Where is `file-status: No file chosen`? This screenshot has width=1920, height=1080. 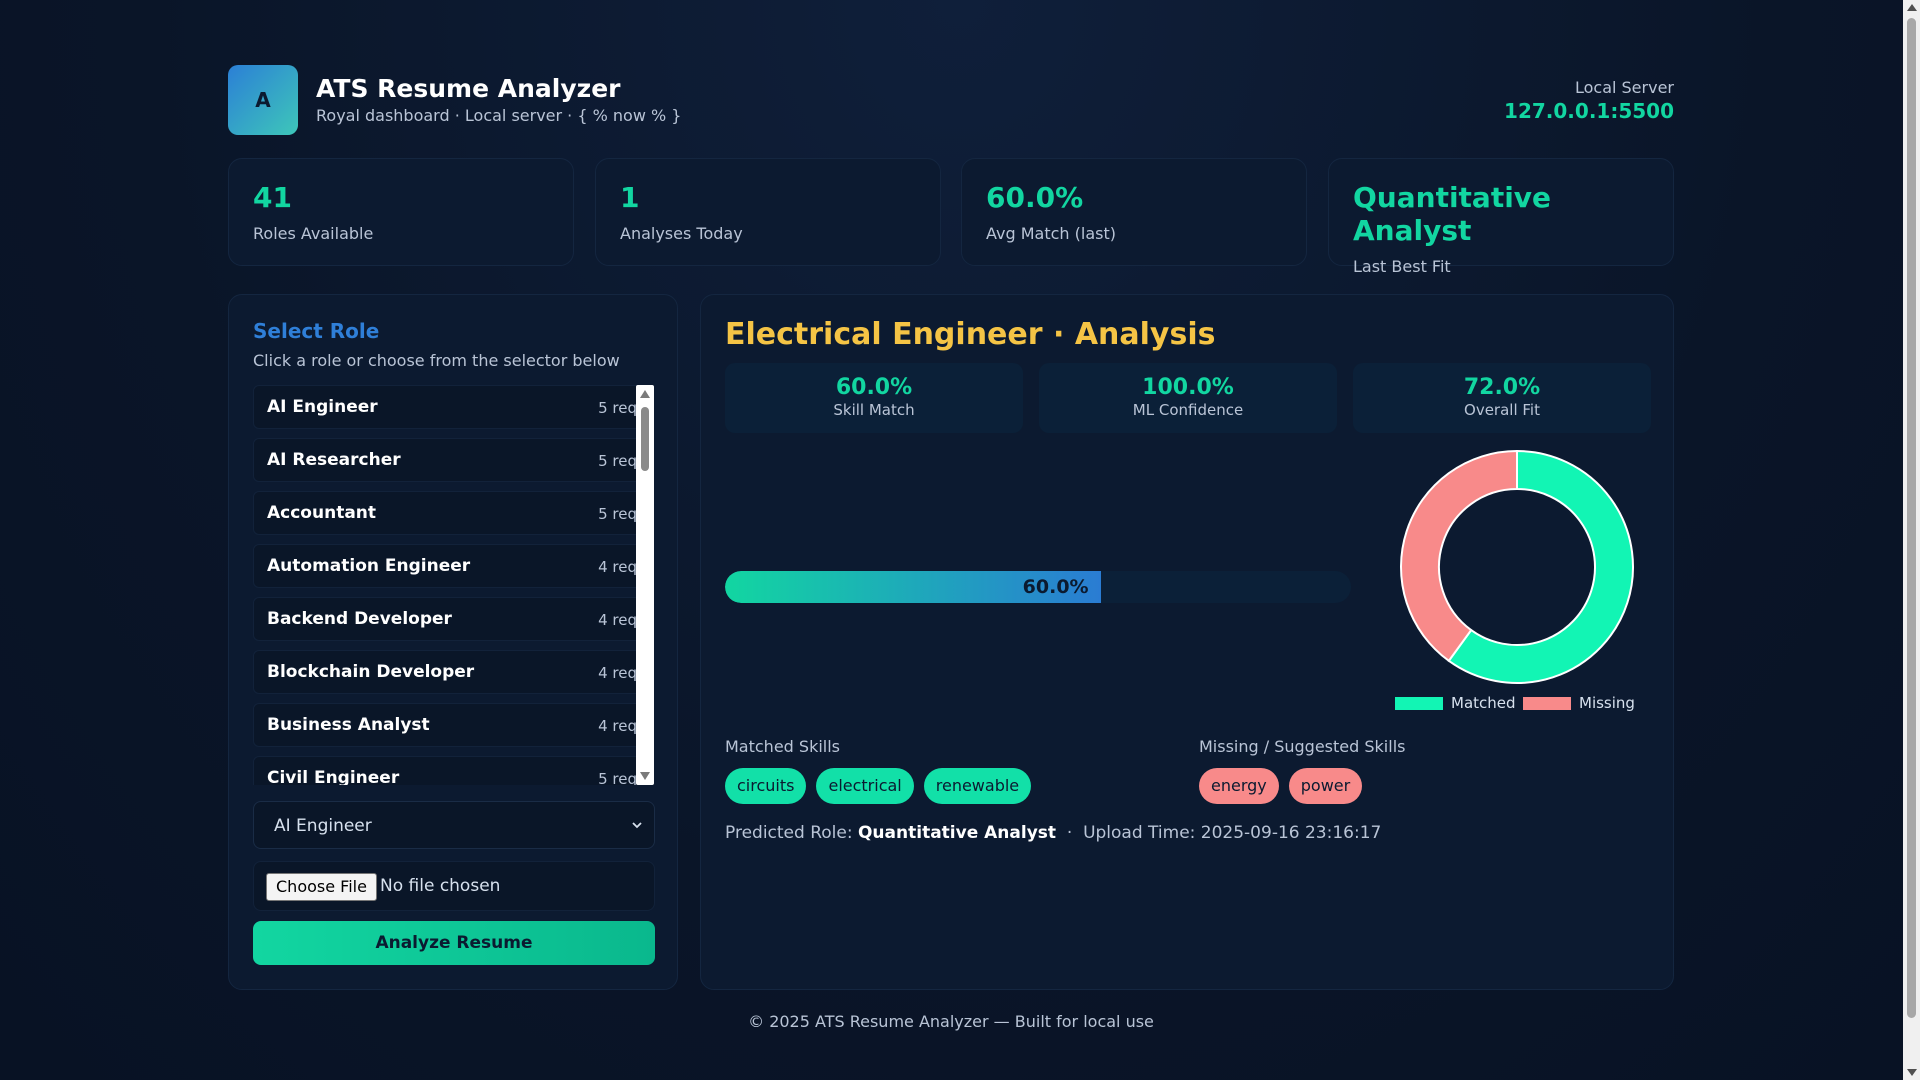 file-status: No file chosen is located at coordinates (440, 886).